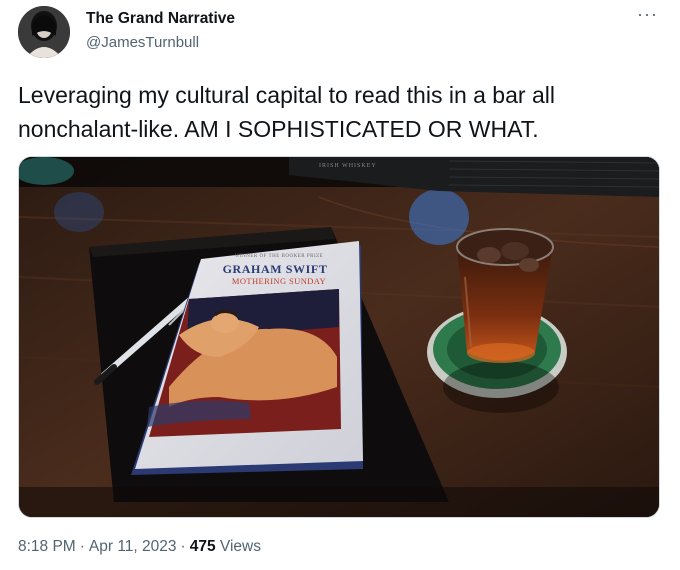 The width and height of the screenshot is (680, 570). I want to click on book-title-text: MOTHERING SUNDAY, so click(279, 281).